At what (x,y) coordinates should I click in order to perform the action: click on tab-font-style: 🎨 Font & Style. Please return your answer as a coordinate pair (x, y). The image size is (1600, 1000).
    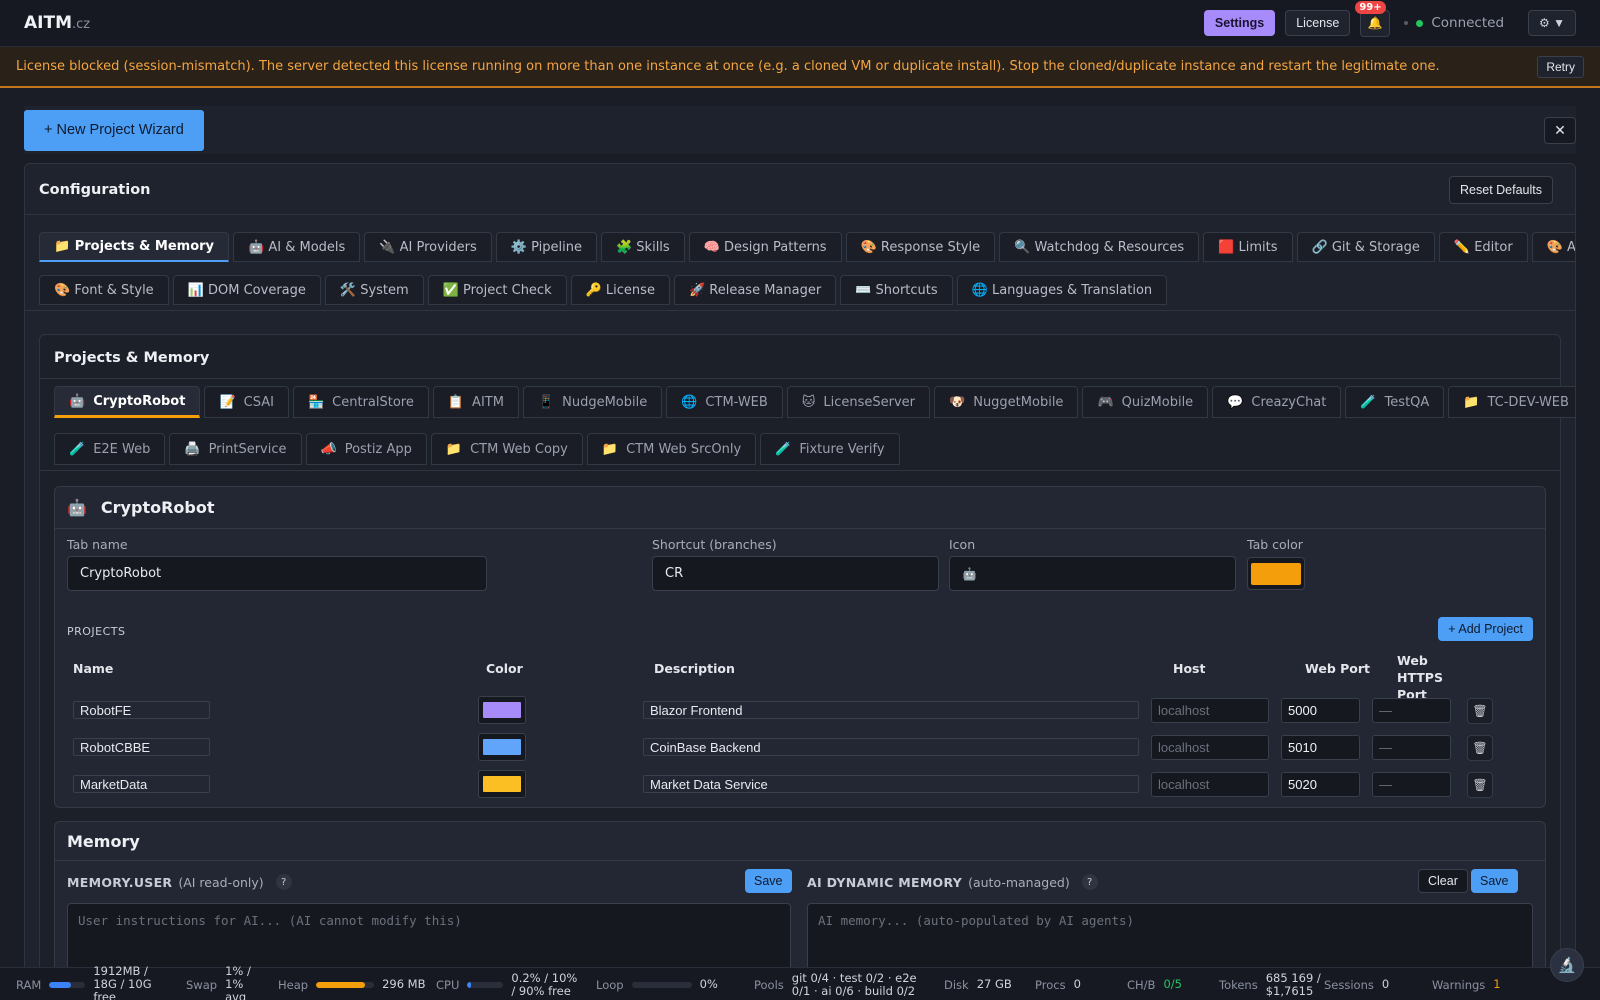
    Looking at the image, I should click on (104, 290).